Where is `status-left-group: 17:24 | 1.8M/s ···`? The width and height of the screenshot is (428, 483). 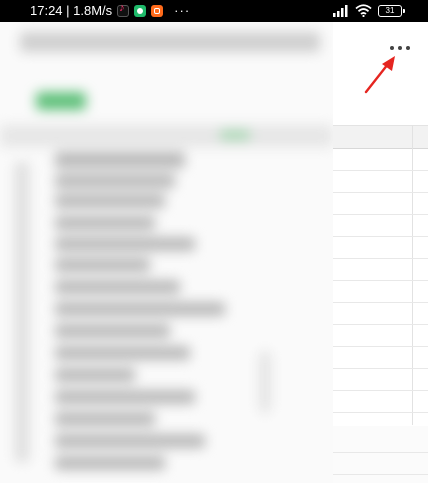
status-left-group: 17:24 | 1.8M/s ··· is located at coordinates (110, 10).